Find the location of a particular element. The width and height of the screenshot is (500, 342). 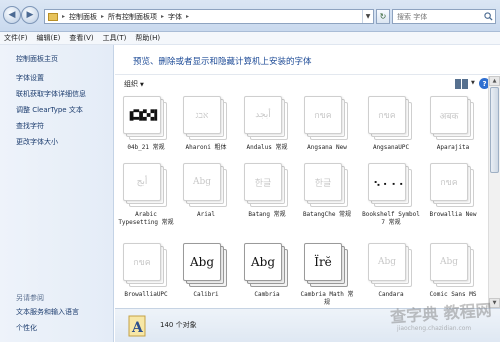

font-sample-text: אבג is located at coordinates (202, 115).